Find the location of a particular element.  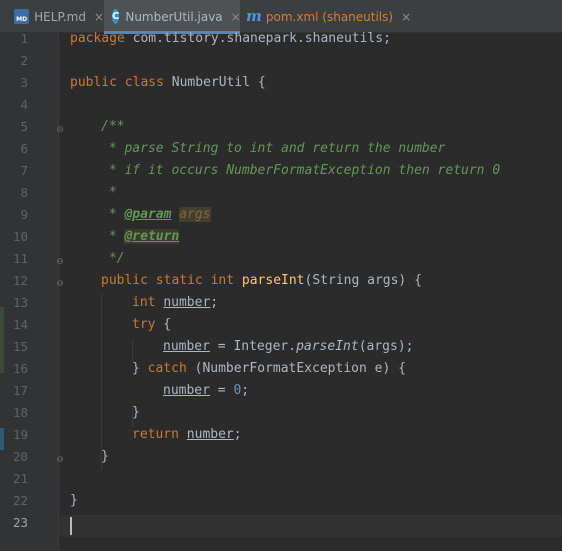

maven-icon: m is located at coordinates (254, 16).